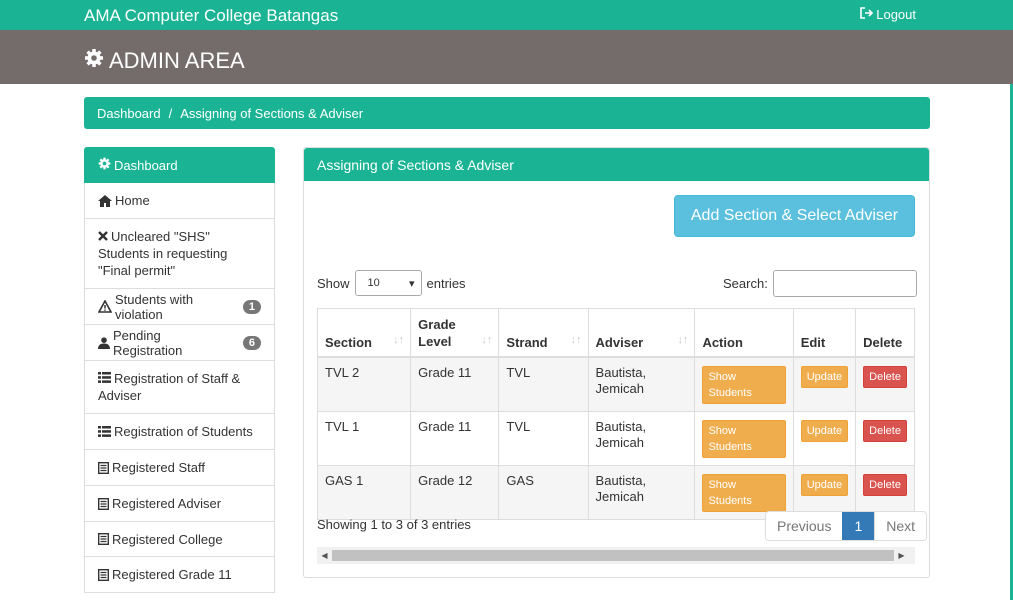 The width and height of the screenshot is (1013, 600). I want to click on sidebar-item-label: Registered College, so click(167, 539).